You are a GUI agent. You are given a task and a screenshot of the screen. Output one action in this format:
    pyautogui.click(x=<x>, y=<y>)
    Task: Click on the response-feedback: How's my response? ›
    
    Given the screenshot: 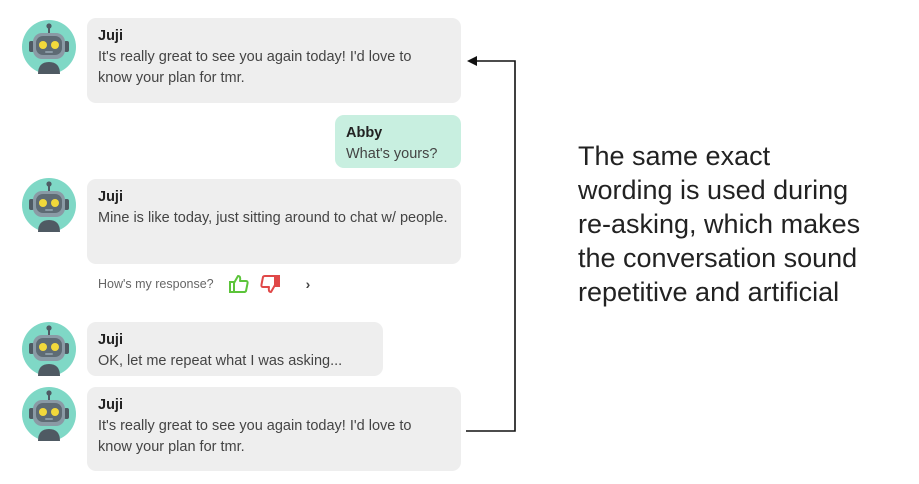 What is the action you would take?
    pyautogui.click(x=204, y=284)
    